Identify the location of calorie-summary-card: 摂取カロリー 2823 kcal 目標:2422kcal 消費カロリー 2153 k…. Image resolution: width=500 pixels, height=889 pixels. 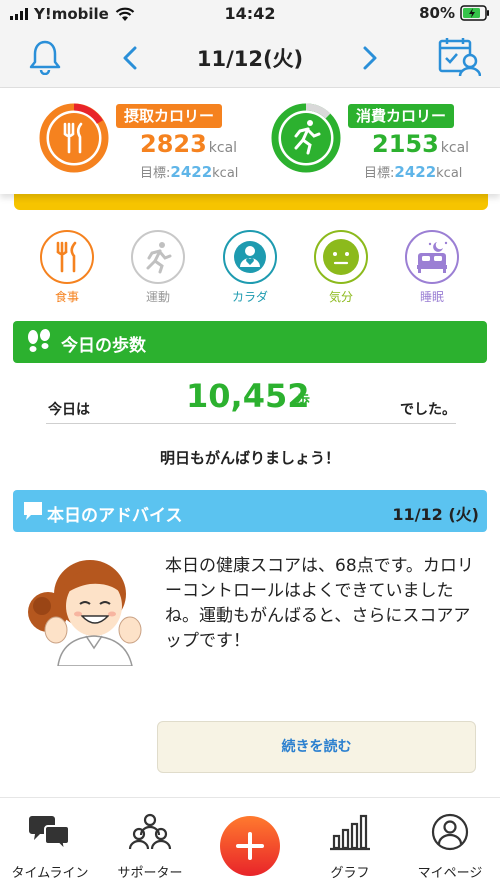
(250, 141).